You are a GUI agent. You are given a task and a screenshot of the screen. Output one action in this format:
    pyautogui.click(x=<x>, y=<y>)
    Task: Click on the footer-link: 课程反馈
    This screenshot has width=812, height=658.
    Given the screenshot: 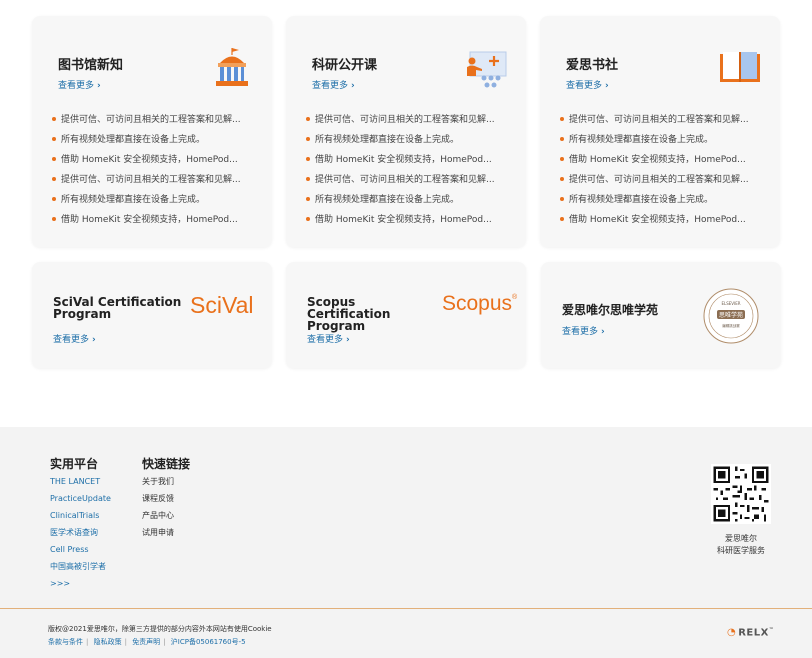 What is the action you would take?
    pyautogui.click(x=158, y=501)
    